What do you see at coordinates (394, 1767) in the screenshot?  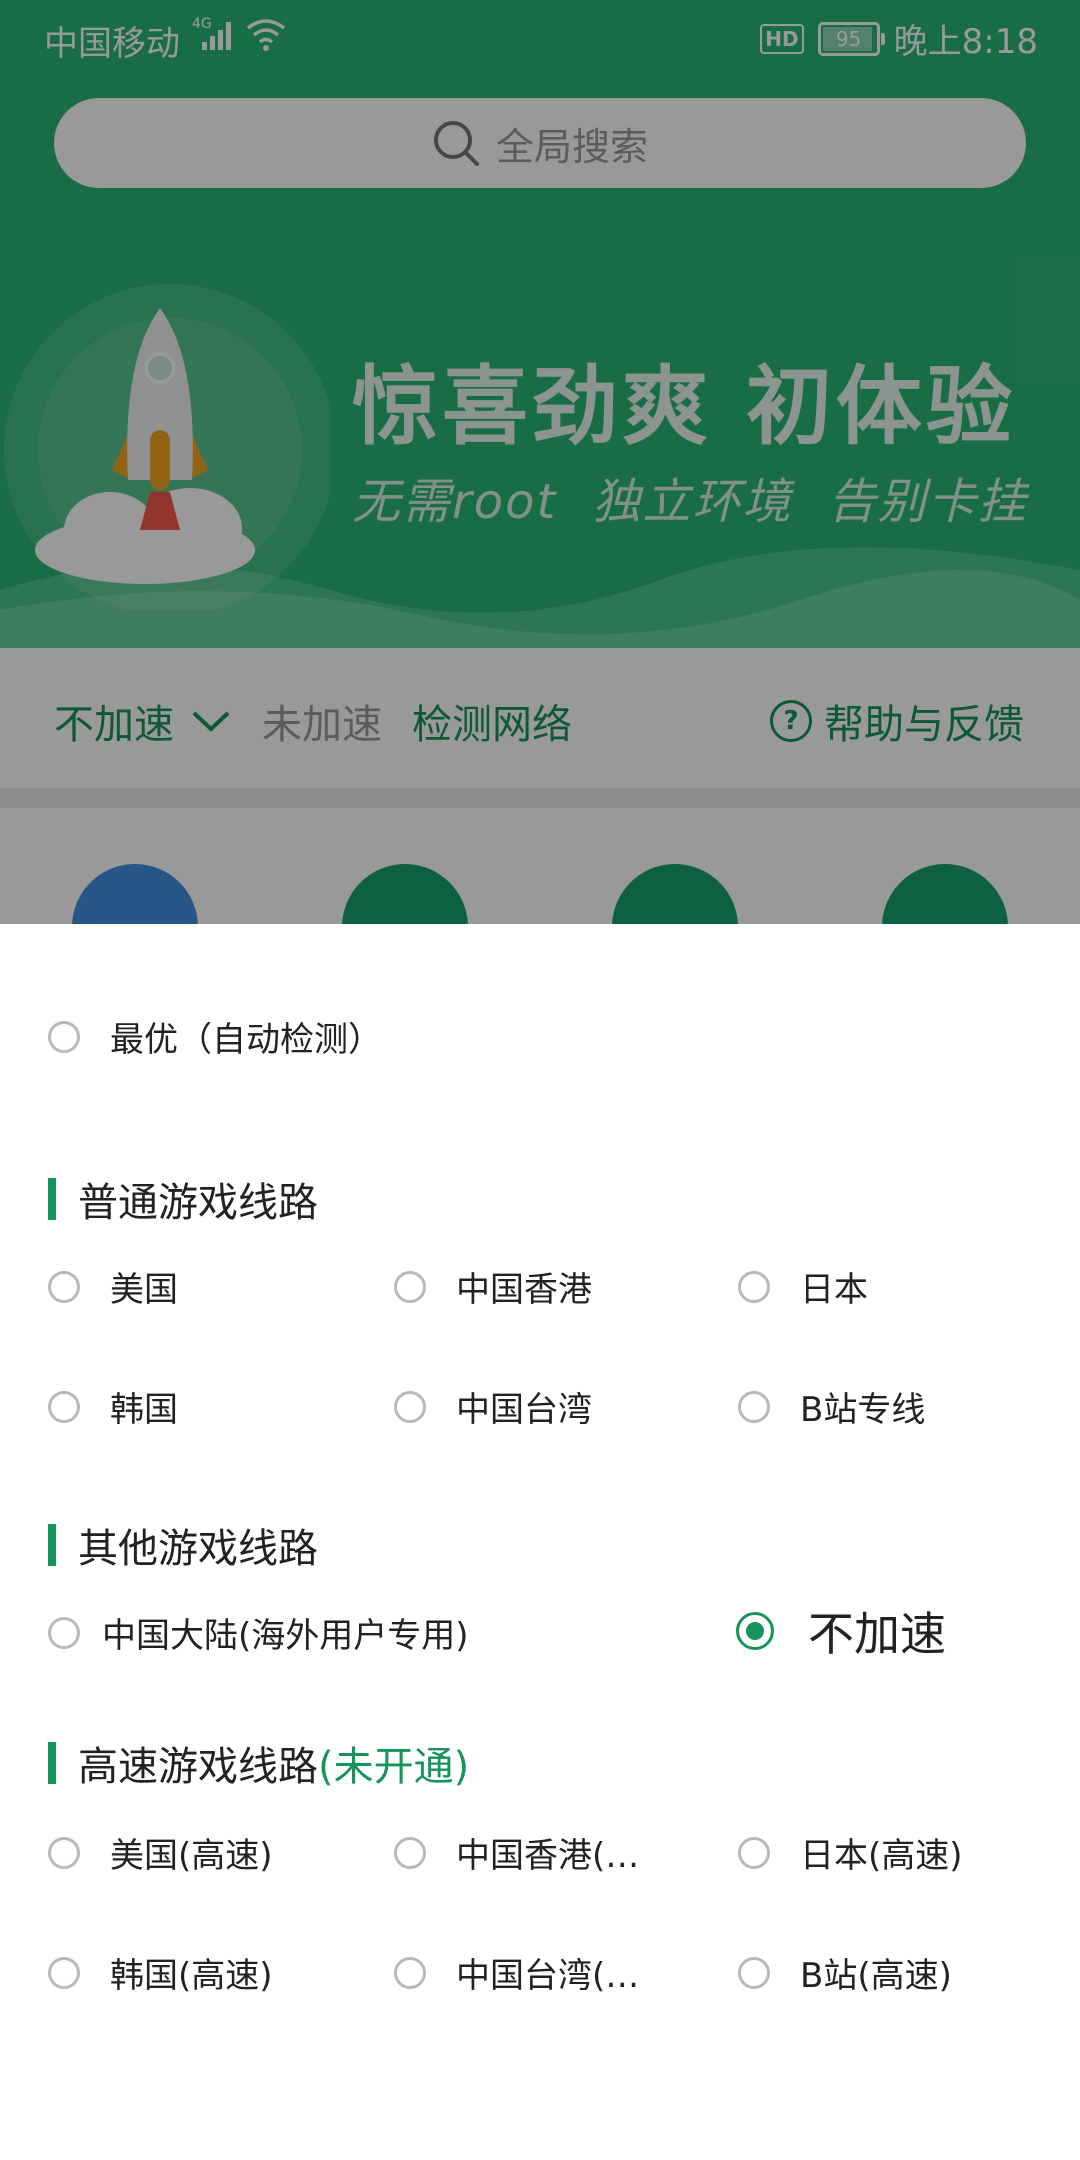 I see `section-tag: (未开通)` at bounding box center [394, 1767].